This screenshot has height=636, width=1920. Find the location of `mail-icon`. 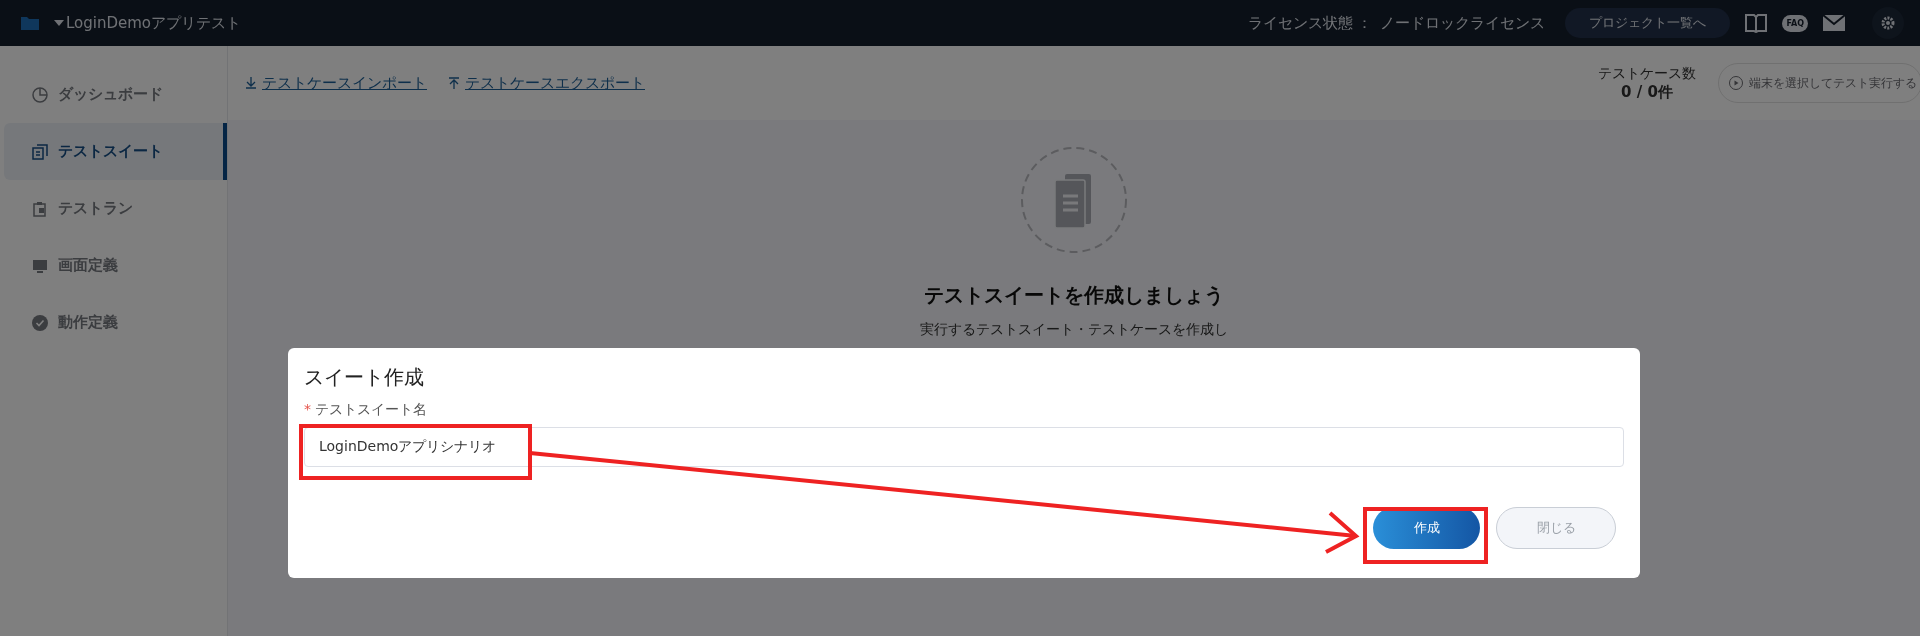

mail-icon is located at coordinates (1834, 23).